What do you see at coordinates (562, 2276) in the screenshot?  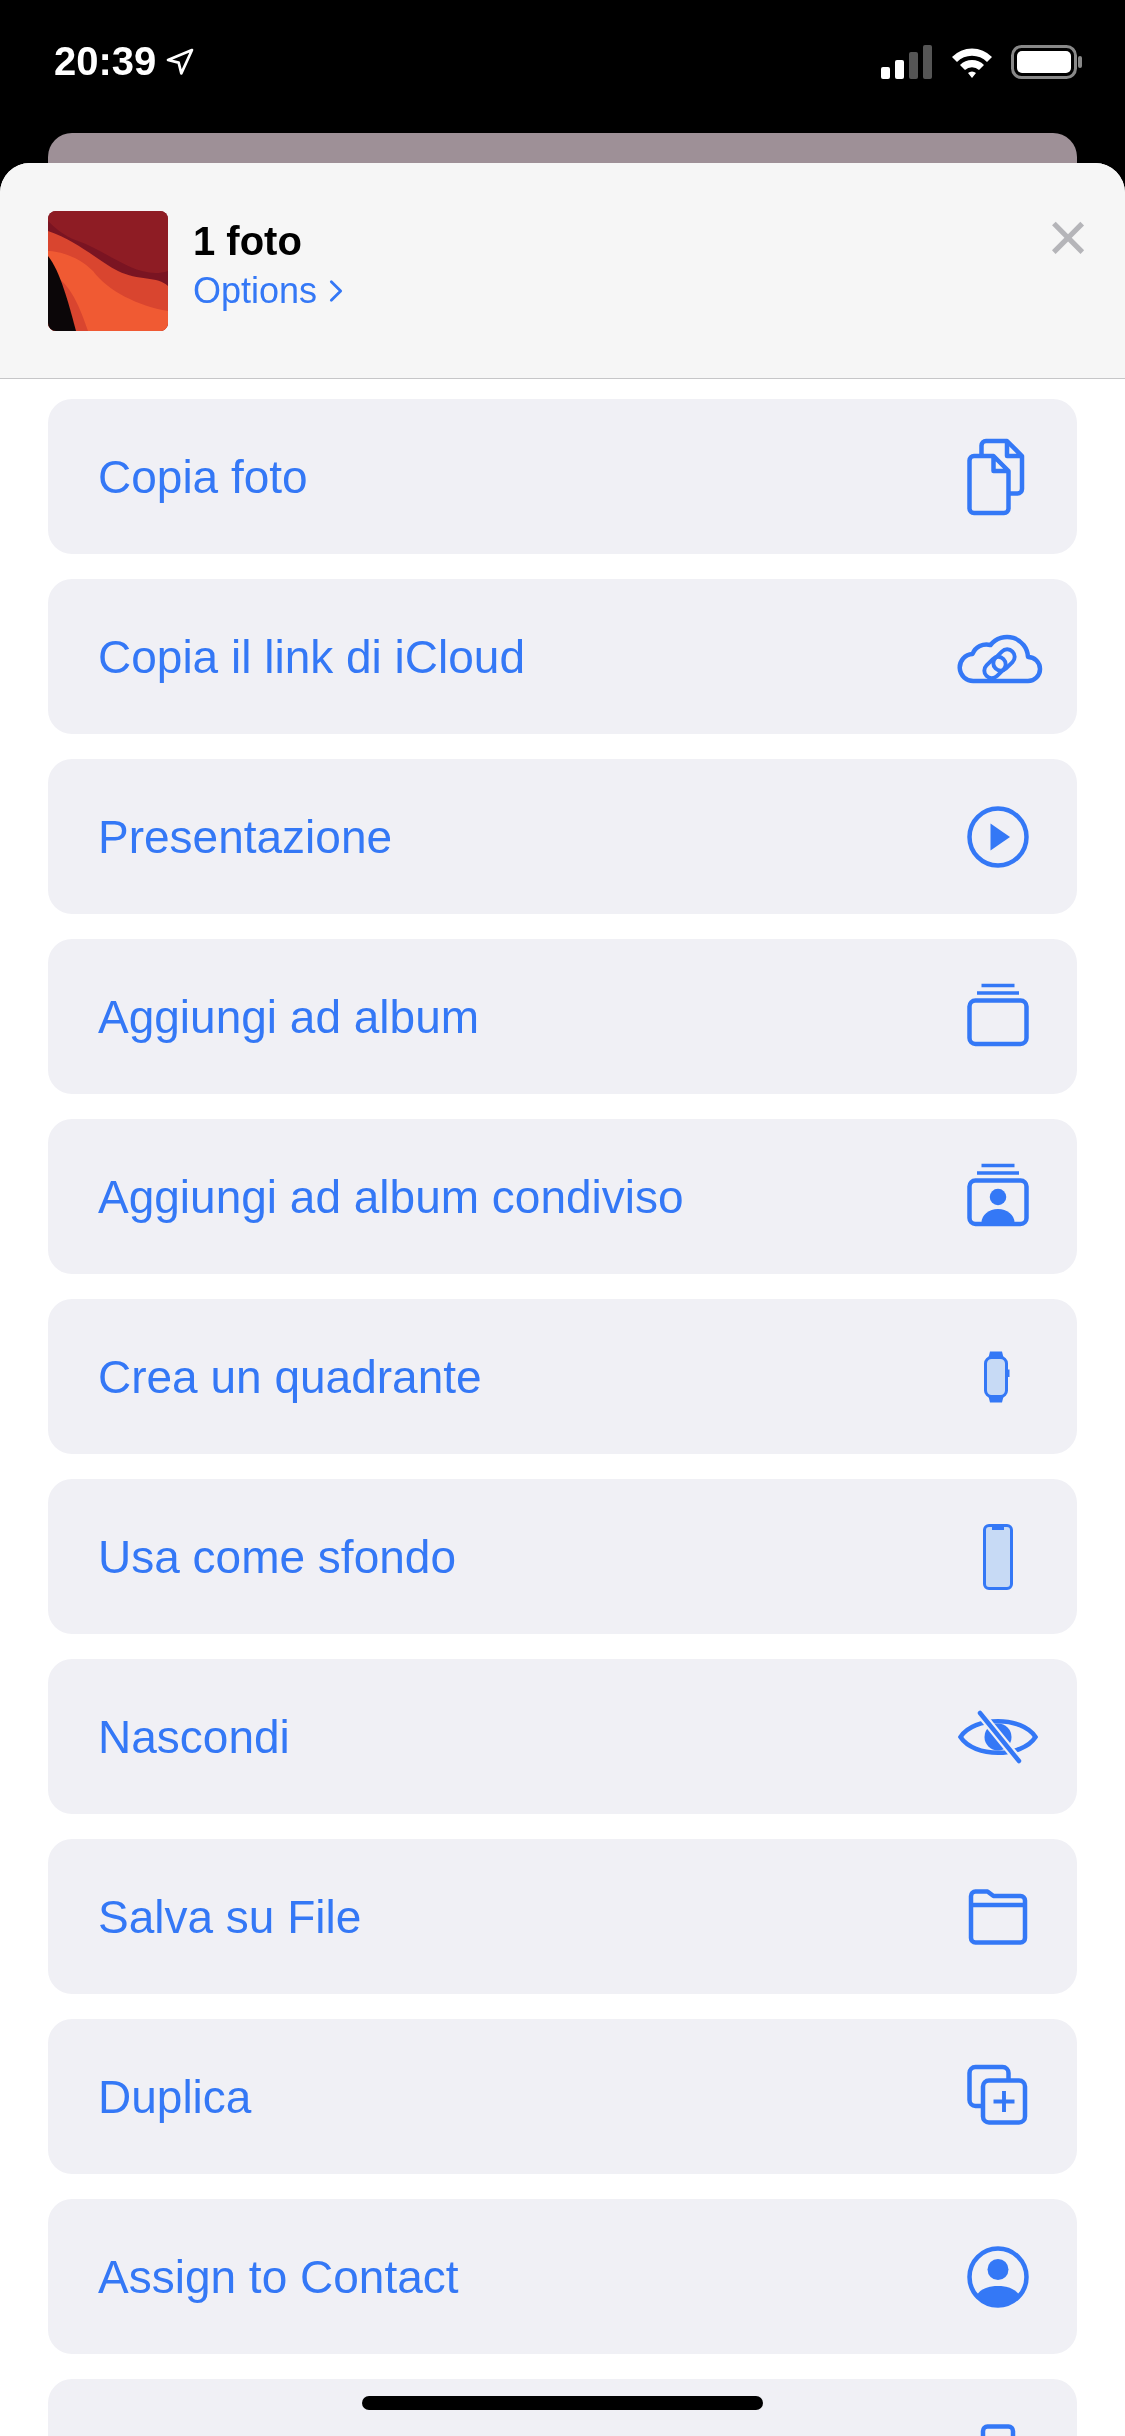 I see `action-row: Assign to Contact` at bounding box center [562, 2276].